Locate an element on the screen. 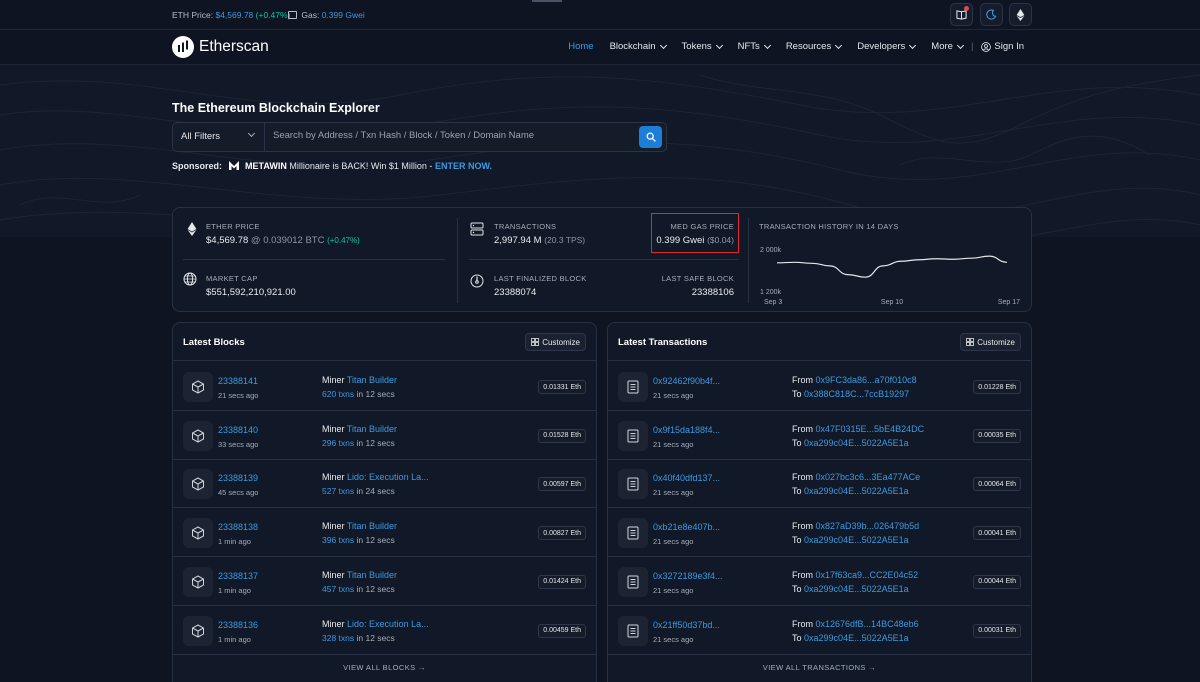 Image resolution: width=1200 pixels, height=682 pixels. gauge-icon is located at coordinates (477, 281).